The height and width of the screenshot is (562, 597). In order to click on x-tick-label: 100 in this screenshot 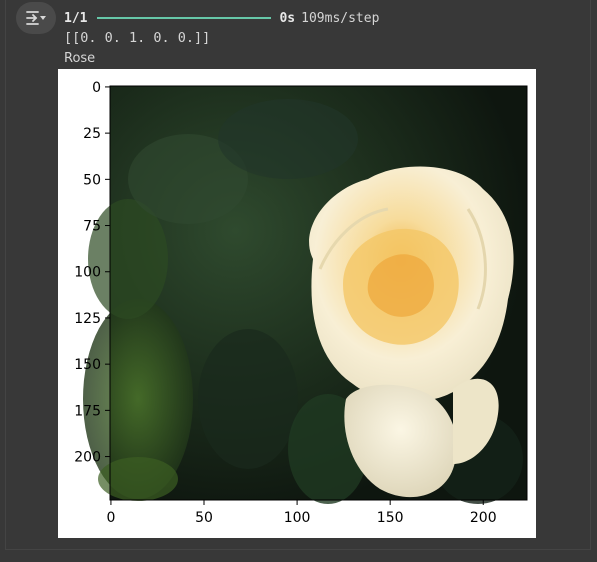, I will do `click(297, 518)`.